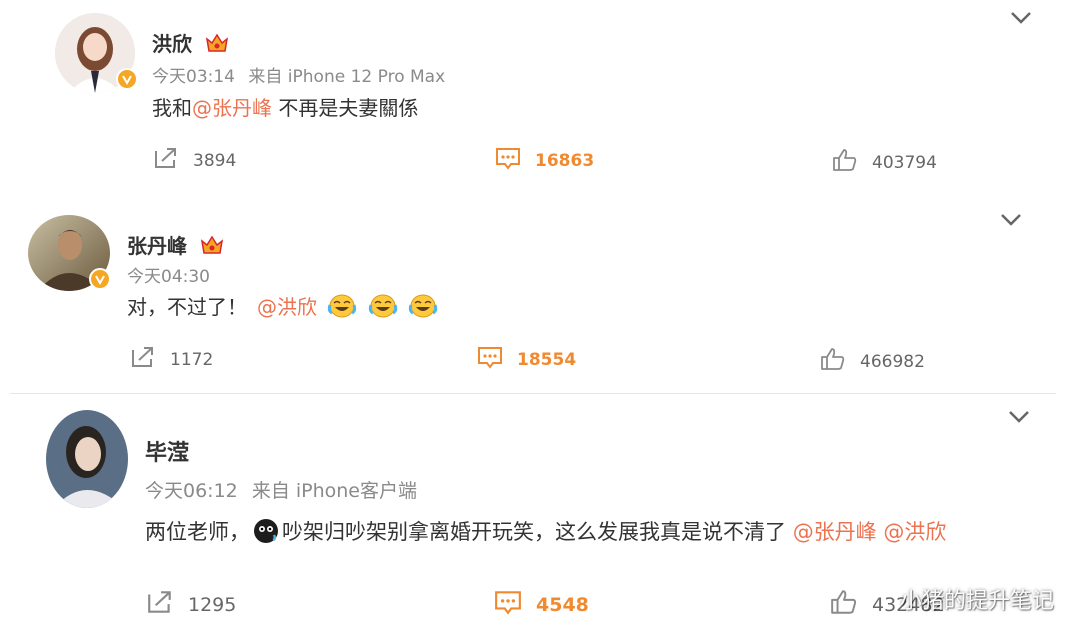  I want to click on user-name: 毕滢, so click(167, 451).